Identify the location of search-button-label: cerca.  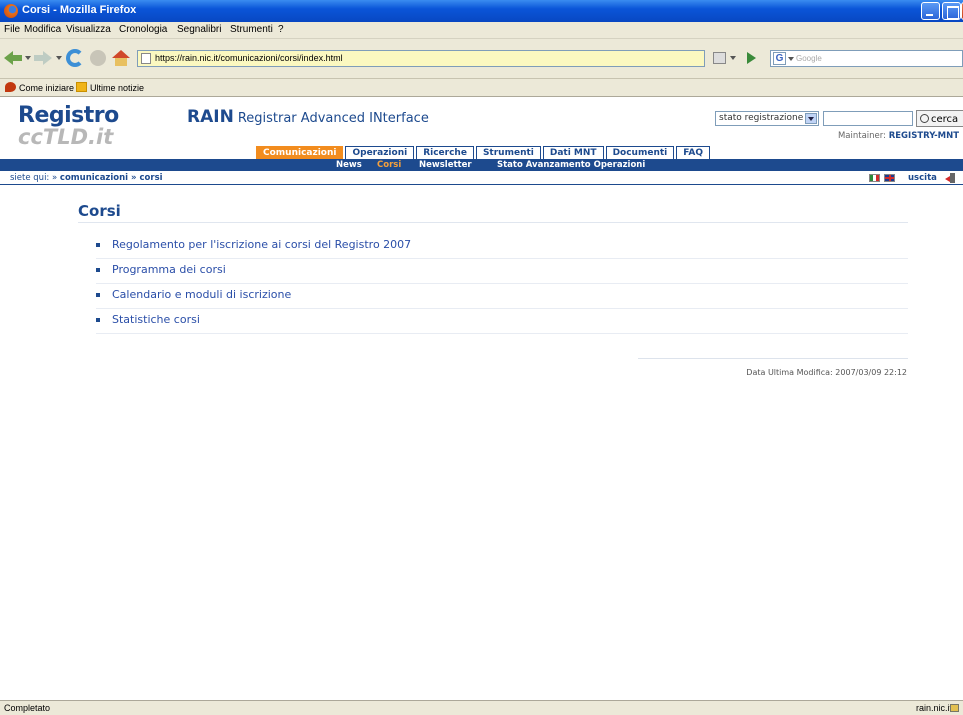
(945, 119).